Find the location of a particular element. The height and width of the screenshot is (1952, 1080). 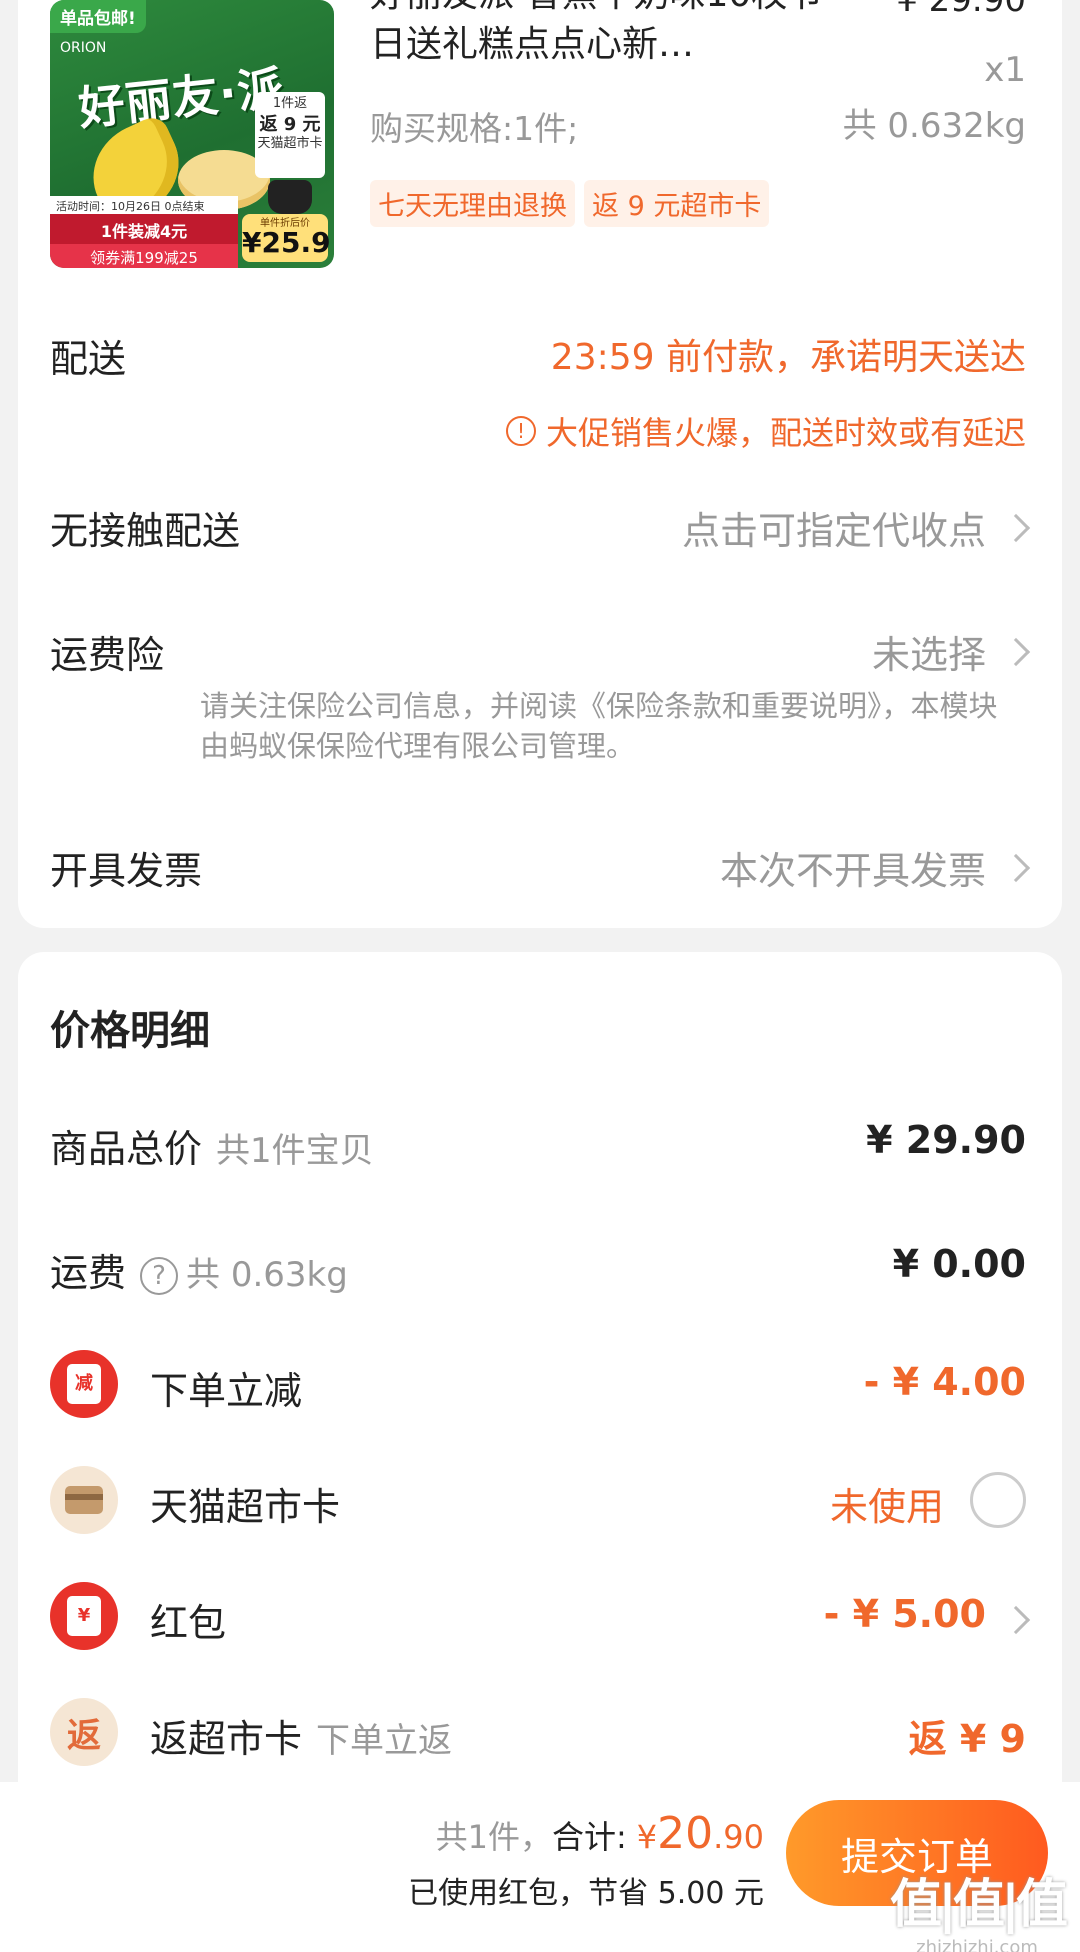

goods-total-row: 商品总价 共1件宝贝 is located at coordinates (212, 1145).